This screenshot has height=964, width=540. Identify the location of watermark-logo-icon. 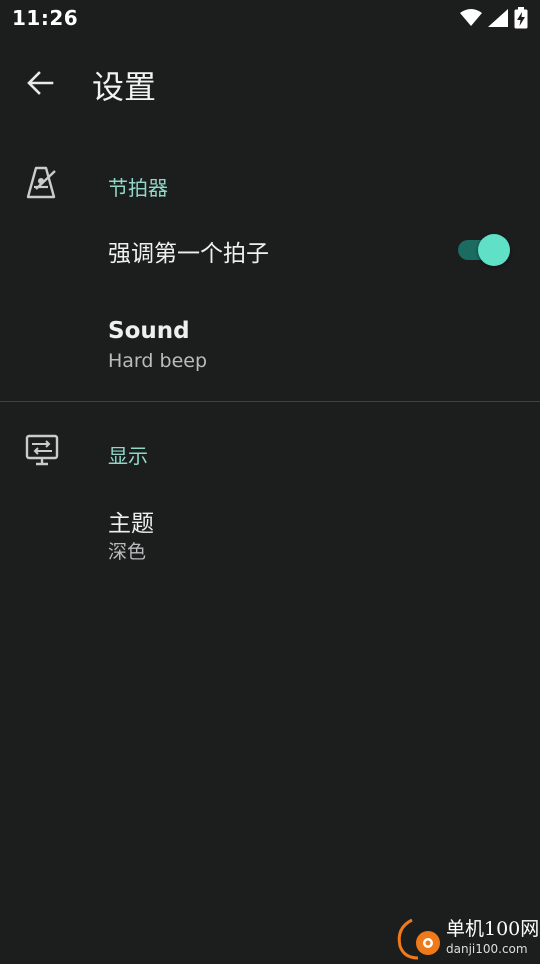
(418, 937).